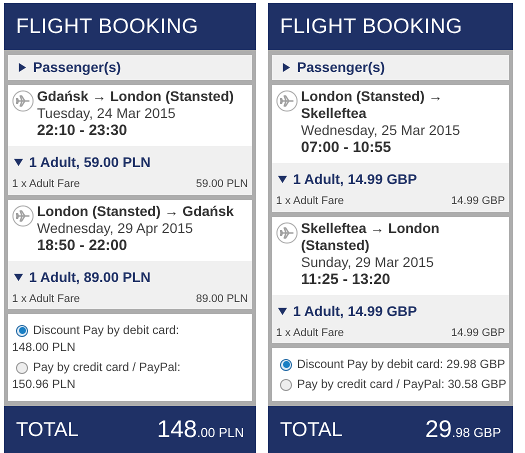 The width and height of the screenshot is (525, 453). What do you see at coordinates (381, 130) in the screenshot?
I see `flight-date: Wednesday, 25 Mar 2015` at bounding box center [381, 130].